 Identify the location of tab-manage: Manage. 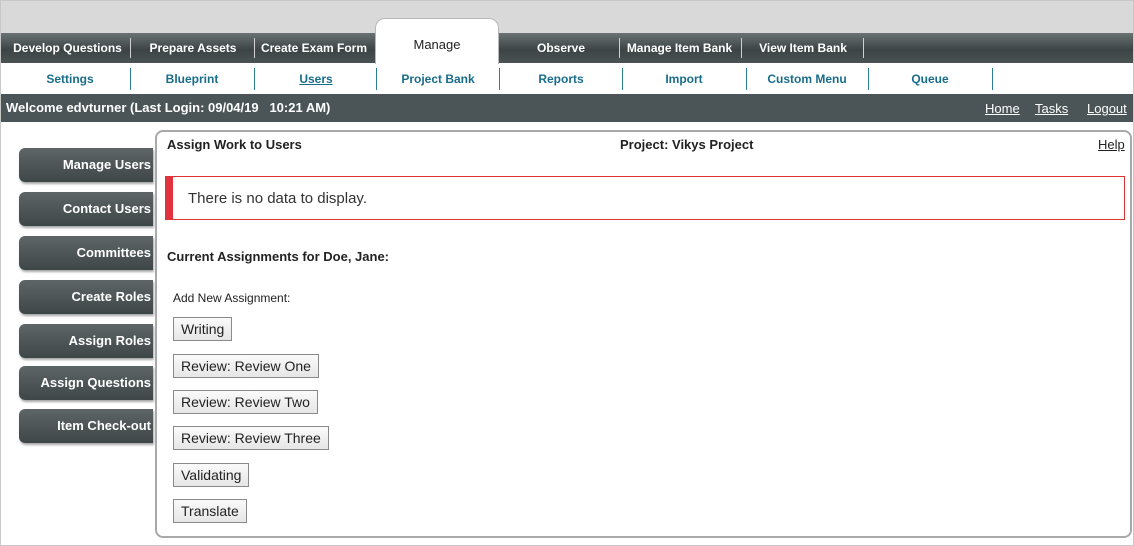
(437, 44).